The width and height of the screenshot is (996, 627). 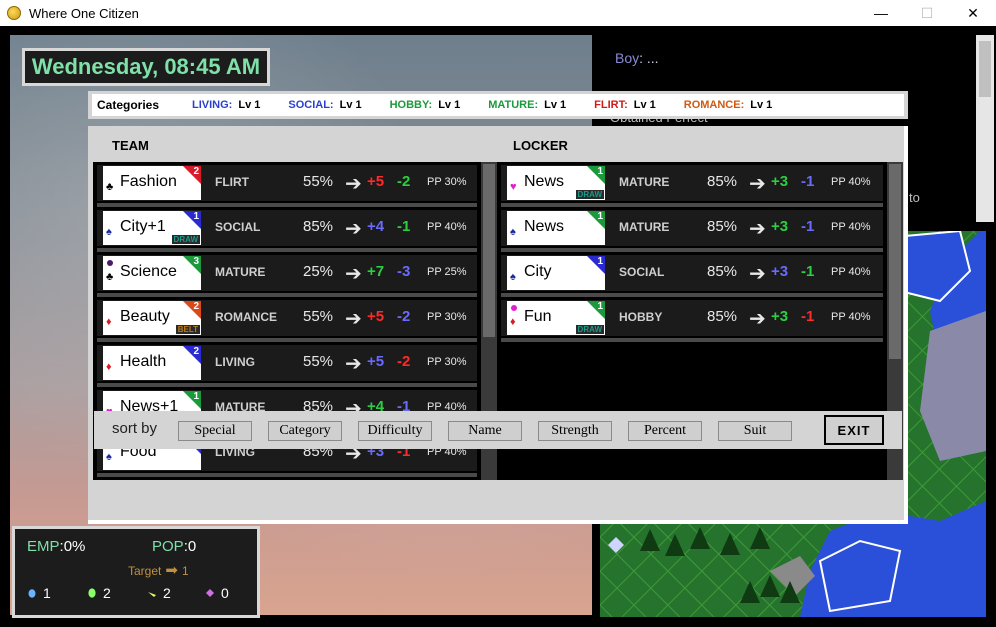 What do you see at coordinates (318, 316) in the screenshot?
I see `card-percent: 55%` at bounding box center [318, 316].